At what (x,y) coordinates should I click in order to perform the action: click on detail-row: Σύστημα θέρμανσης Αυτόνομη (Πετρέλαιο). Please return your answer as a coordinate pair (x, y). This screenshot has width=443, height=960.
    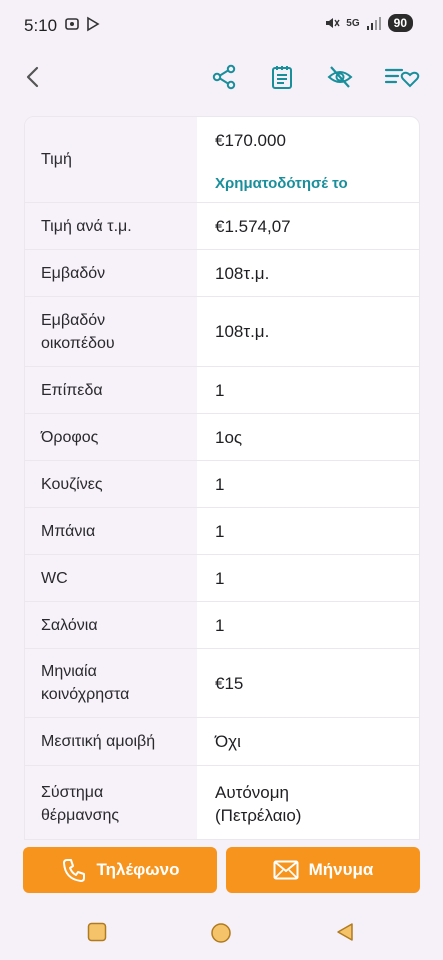
    Looking at the image, I should click on (222, 802).